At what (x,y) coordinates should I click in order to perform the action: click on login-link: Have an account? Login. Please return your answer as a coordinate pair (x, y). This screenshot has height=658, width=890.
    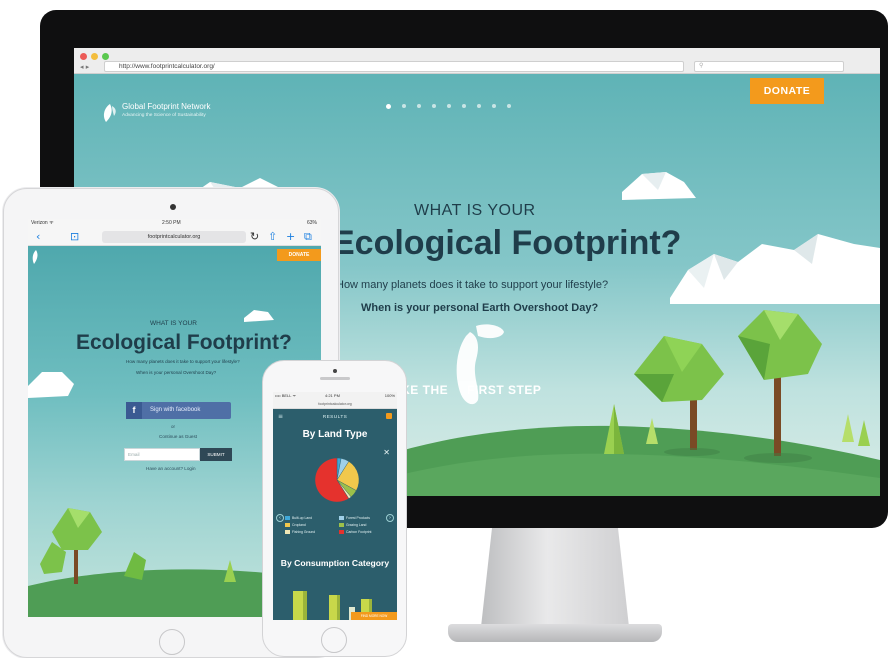
    Looking at the image, I should click on (171, 468).